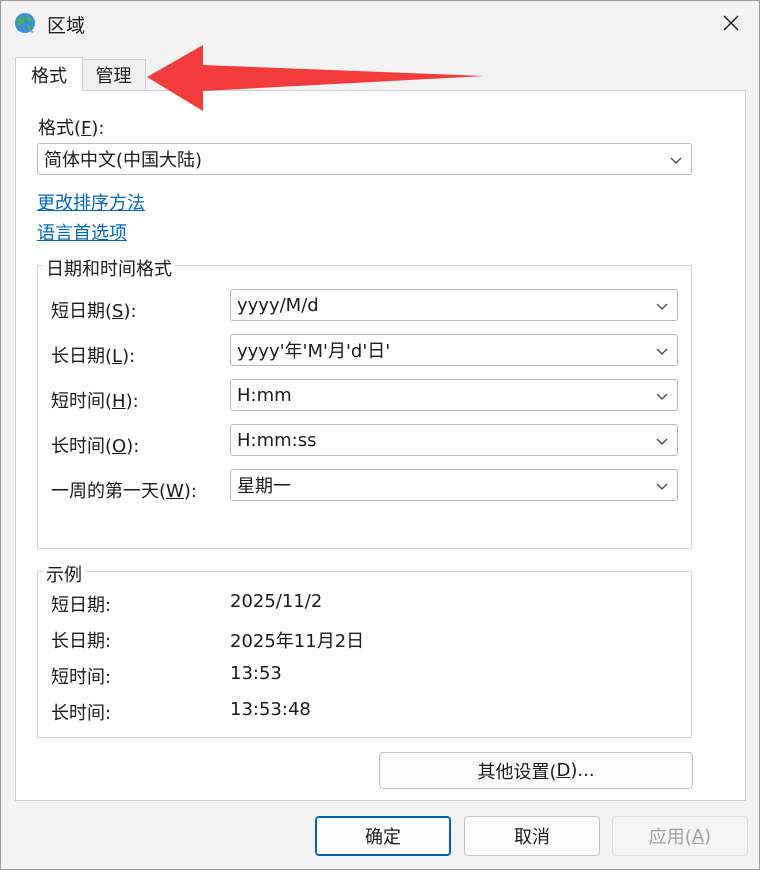 The image size is (760, 870). What do you see at coordinates (81, 677) in the screenshot?
I see `example-short-time-label: 短时间:` at bounding box center [81, 677].